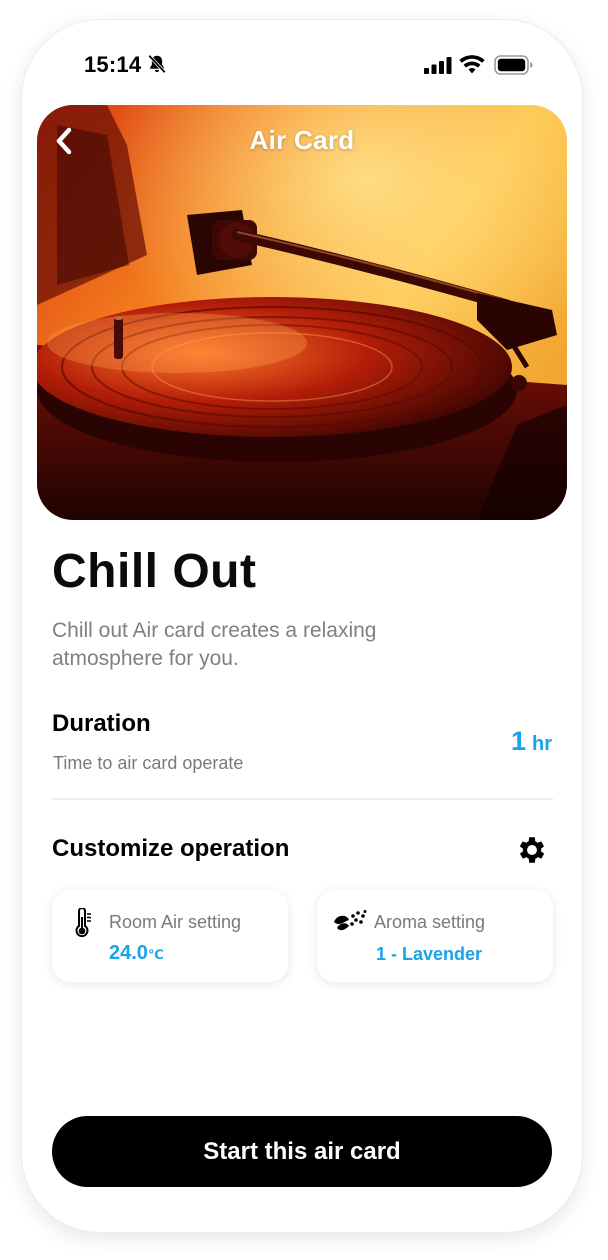  What do you see at coordinates (429, 954) in the screenshot?
I see `aroma-value: 1 - Lavender` at bounding box center [429, 954].